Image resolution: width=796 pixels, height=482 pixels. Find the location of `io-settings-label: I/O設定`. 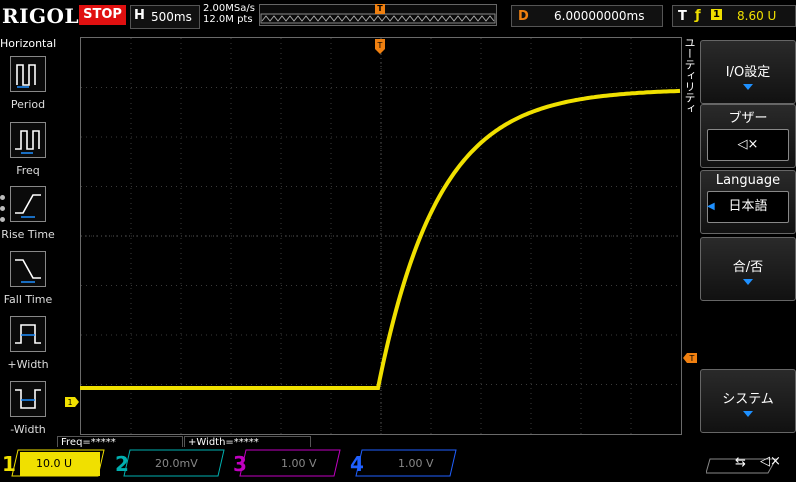

io-settings-label: I/O設定 is located at coordinates (748, 72).